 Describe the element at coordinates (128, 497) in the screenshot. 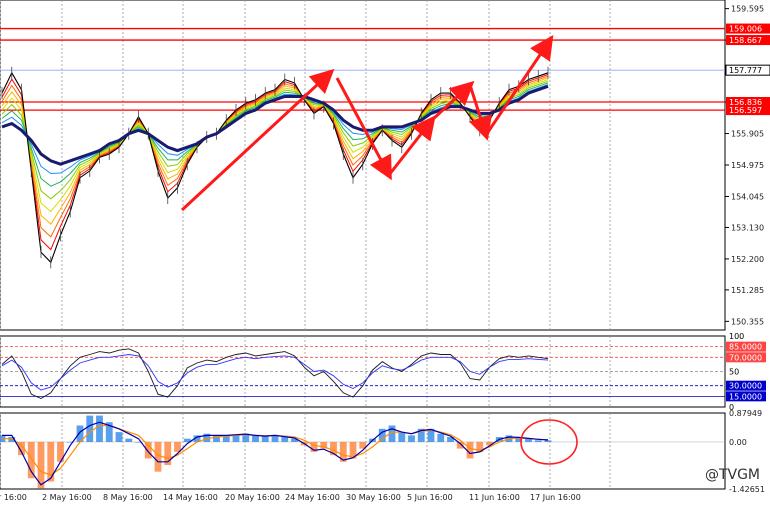

I see `x-tick-label: 8 May 16:00` at that location.